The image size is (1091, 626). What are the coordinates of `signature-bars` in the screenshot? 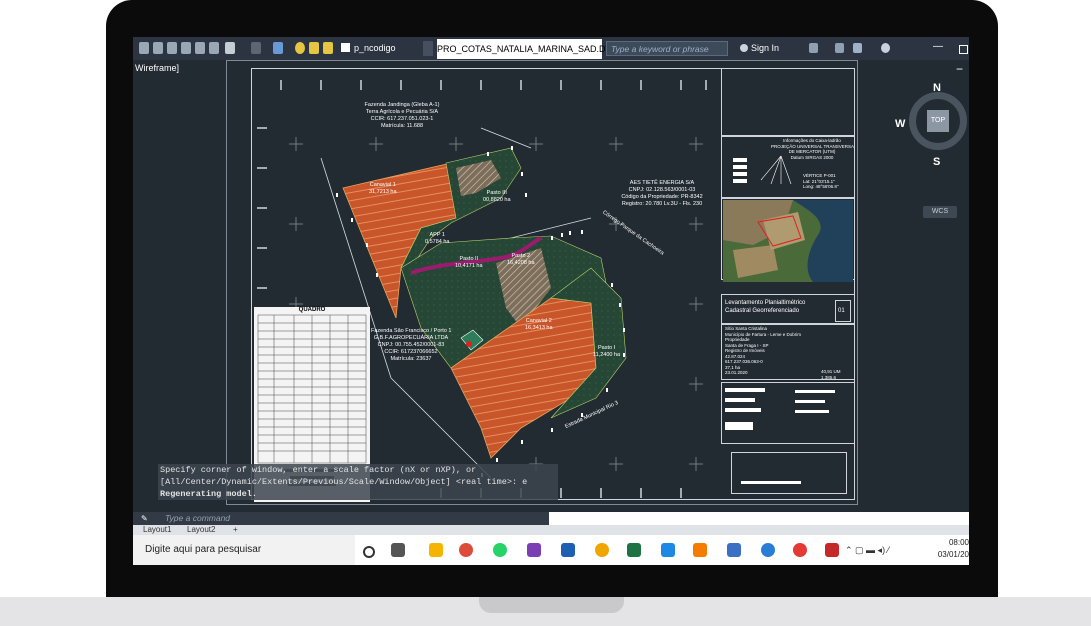 It's located at (780, 409).